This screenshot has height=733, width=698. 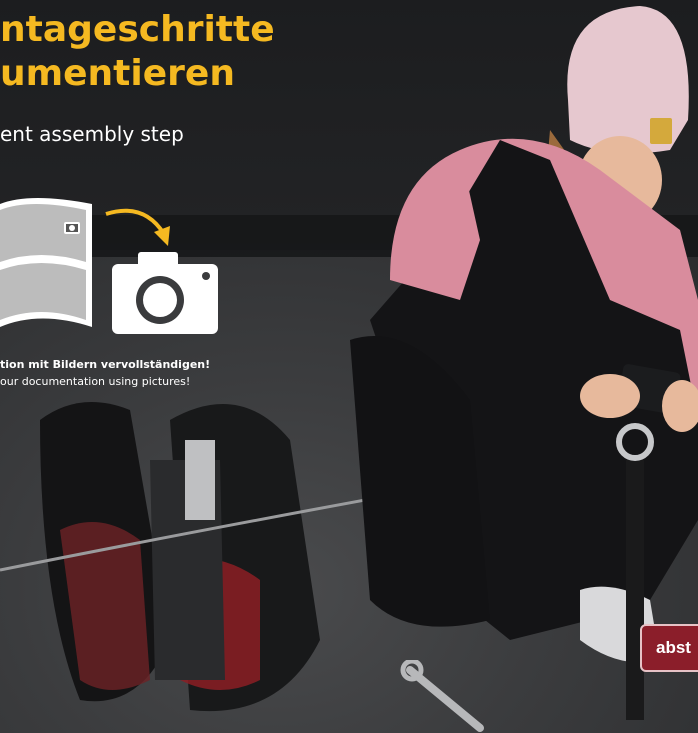 What do you see at coordinates (137, 227) in the screenshot?
I see `curved-arrow-icon` at bounding box center [137, 227].